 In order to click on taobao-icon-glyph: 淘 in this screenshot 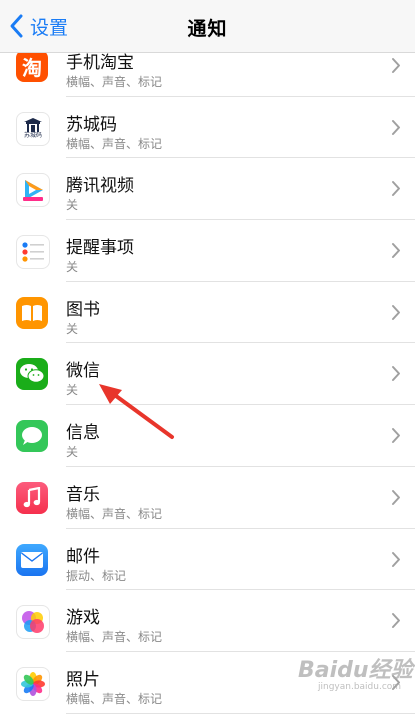, I will do `click(32, 67)`.